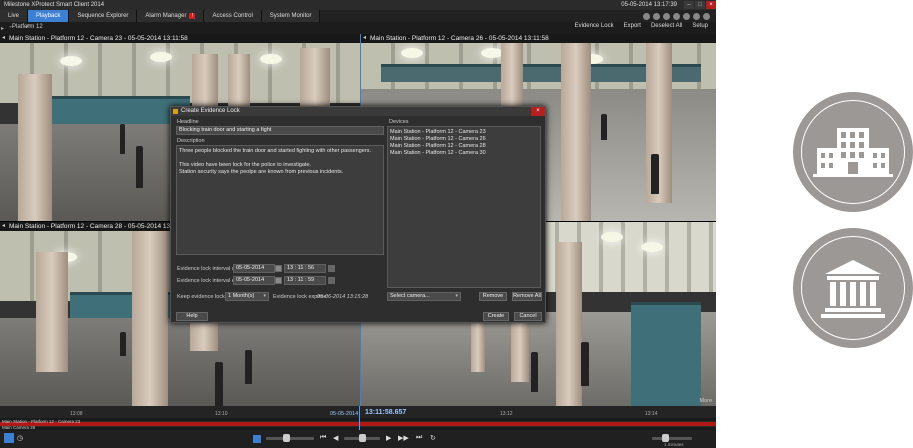  What do you see at coordinates (291, 16) in the screenshot?
I see `tab-system-monitor: System Monitor` at bounding box center [291, 16].